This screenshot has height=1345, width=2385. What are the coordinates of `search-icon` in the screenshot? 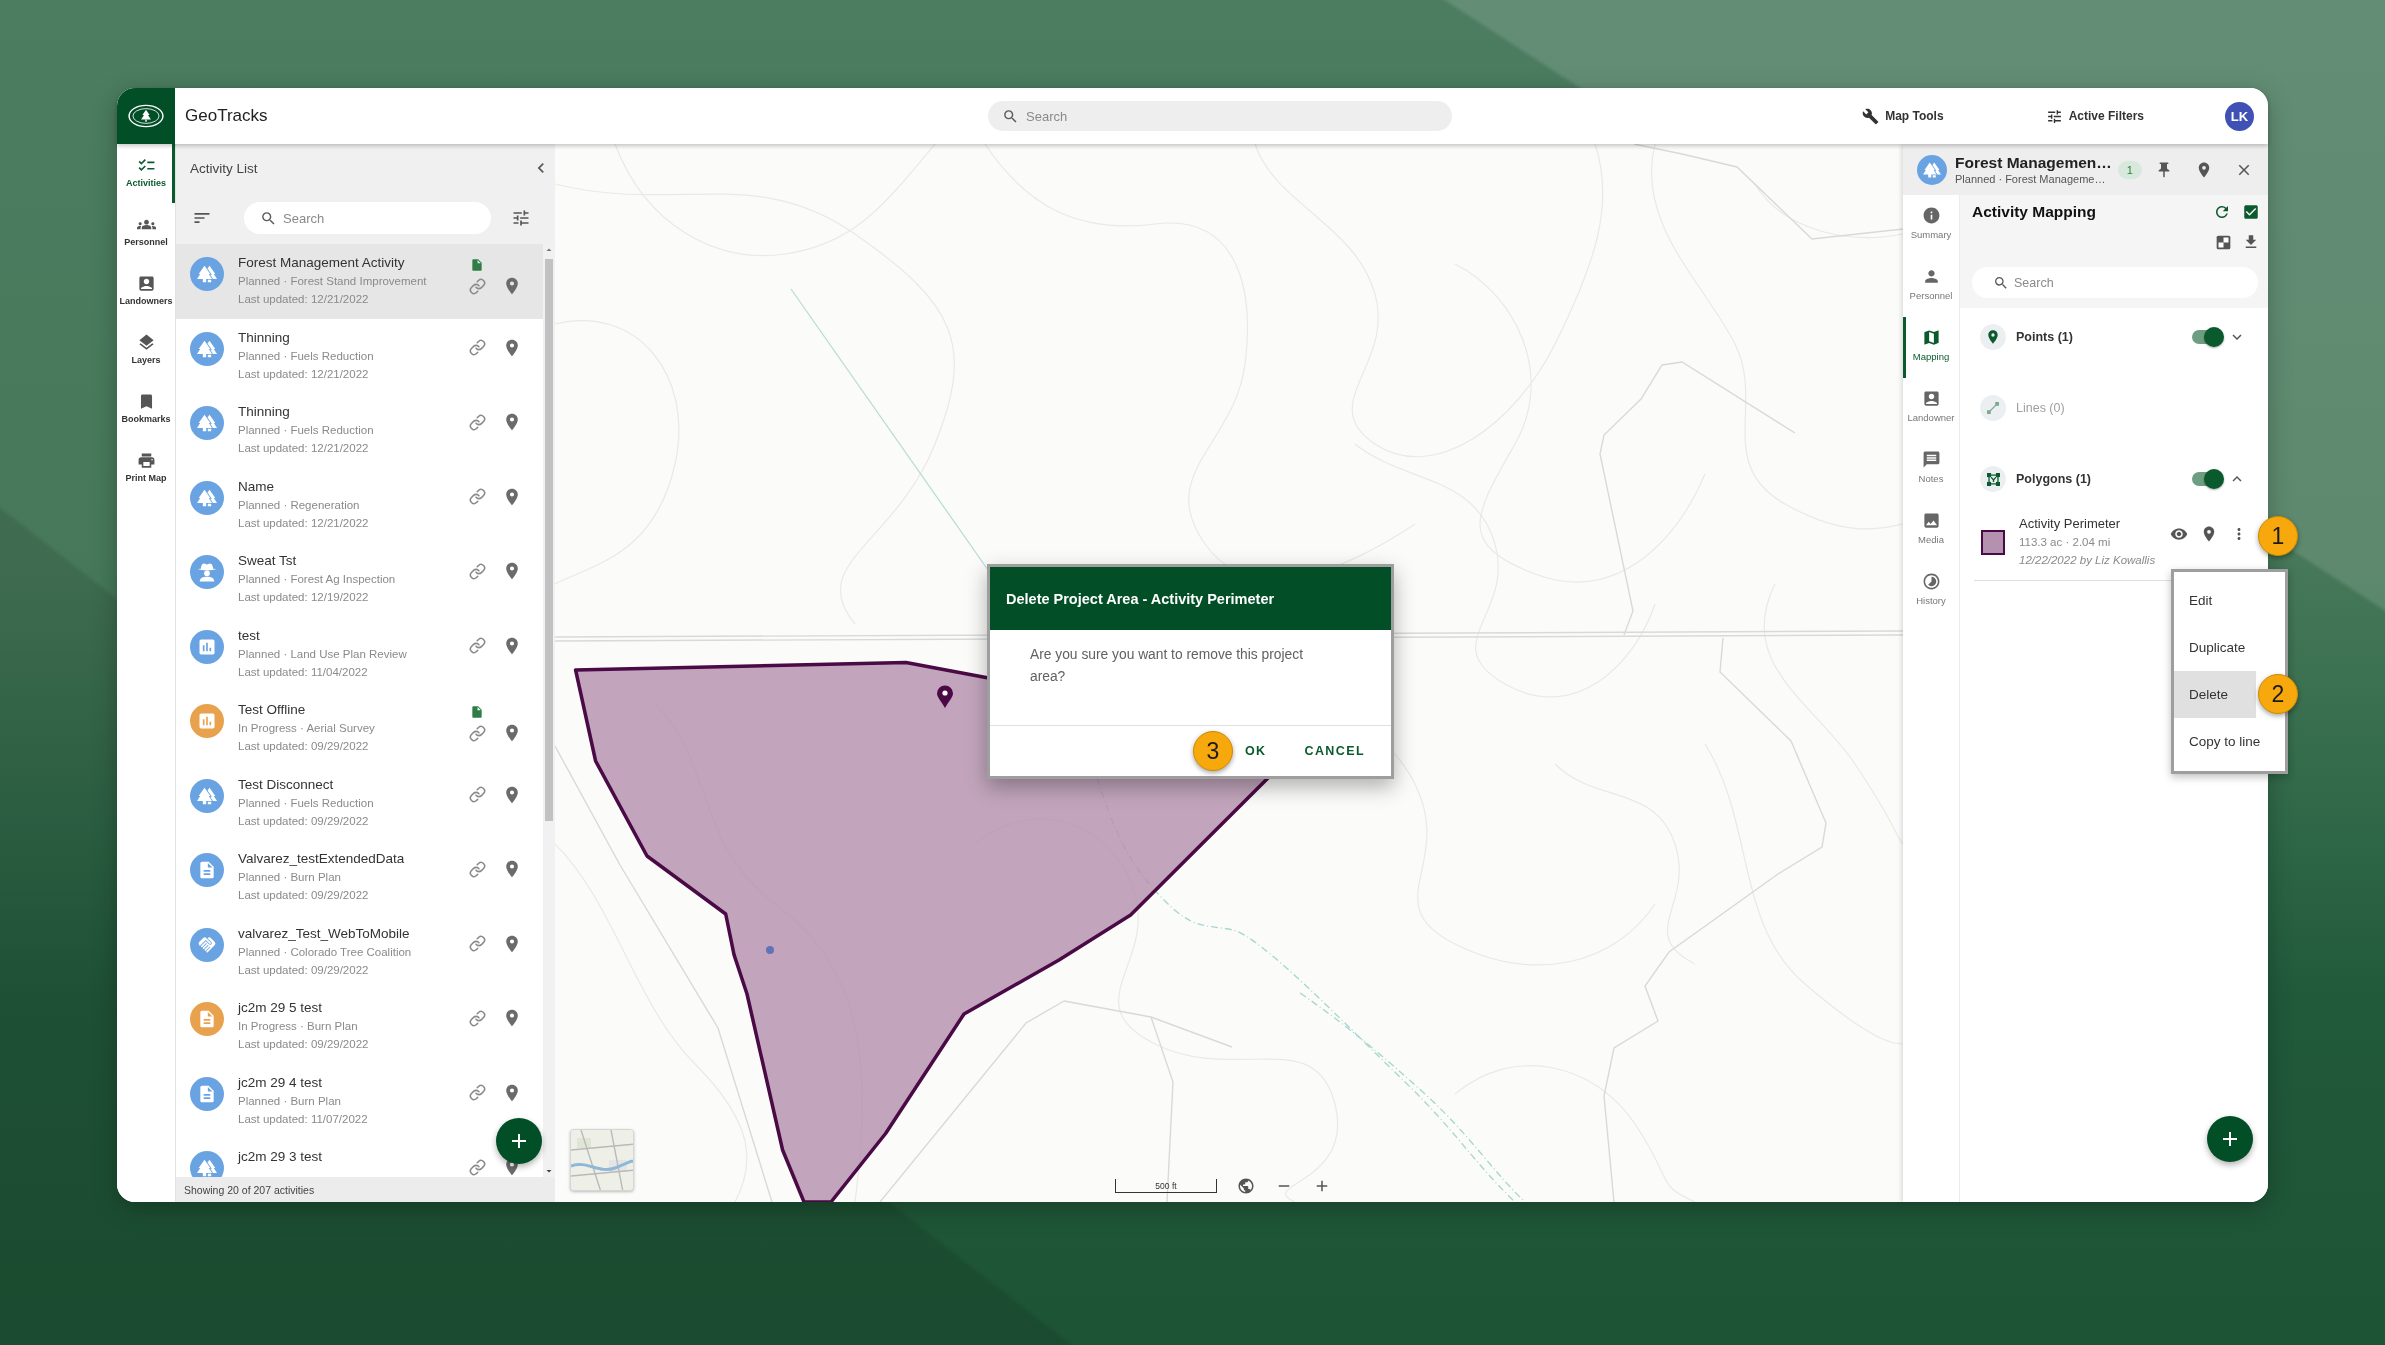 It's located at (268, 218).